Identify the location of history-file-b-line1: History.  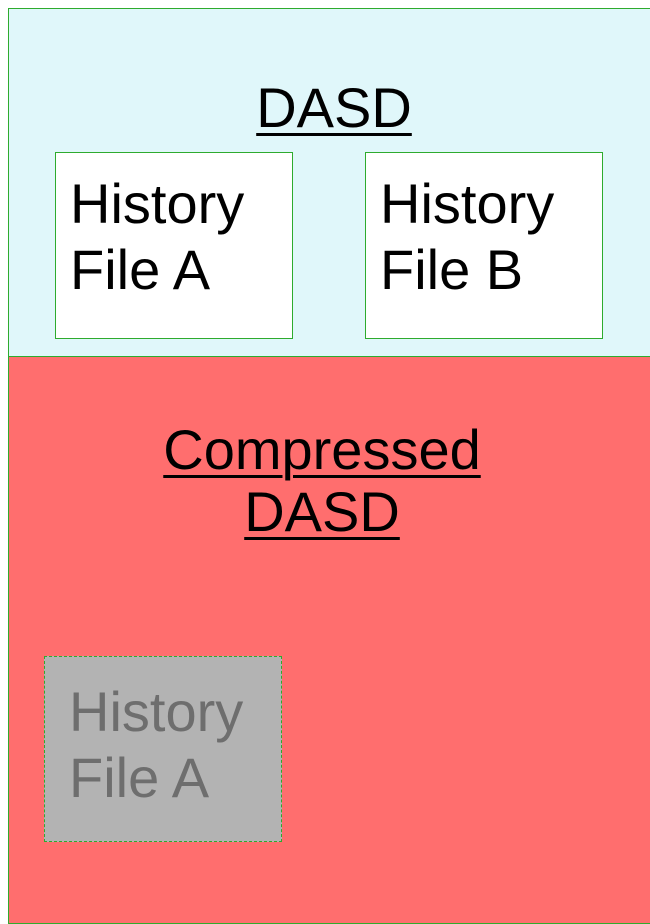
(467, 203).